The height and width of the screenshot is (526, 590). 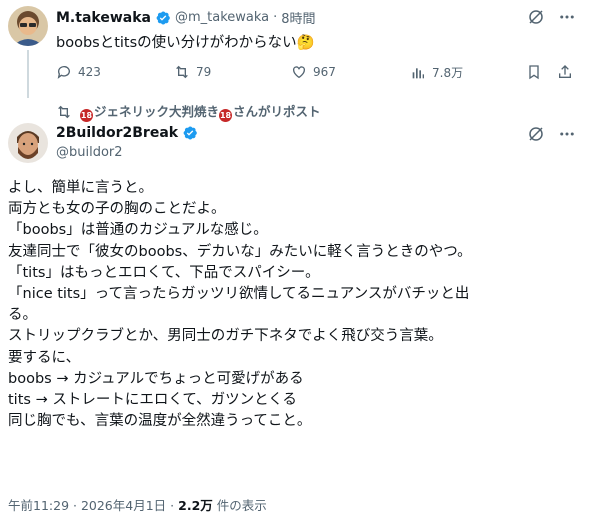 What do you see at coordinates (64, 111) in the screenshot?
I see `repost-icon` at bounding box center [64, 111].